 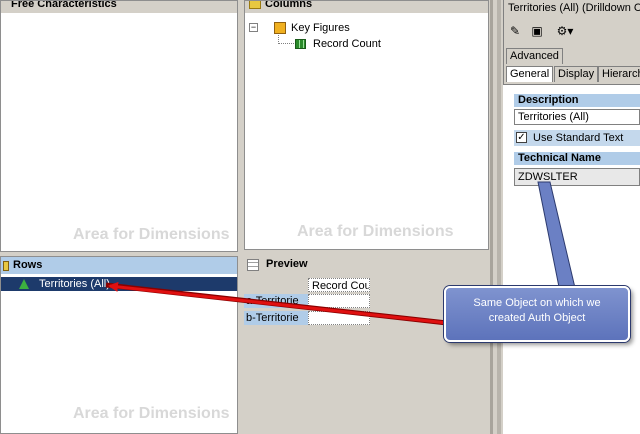 I want to click on preview-row-a: a-Territorie, so click(x=276, y=301).